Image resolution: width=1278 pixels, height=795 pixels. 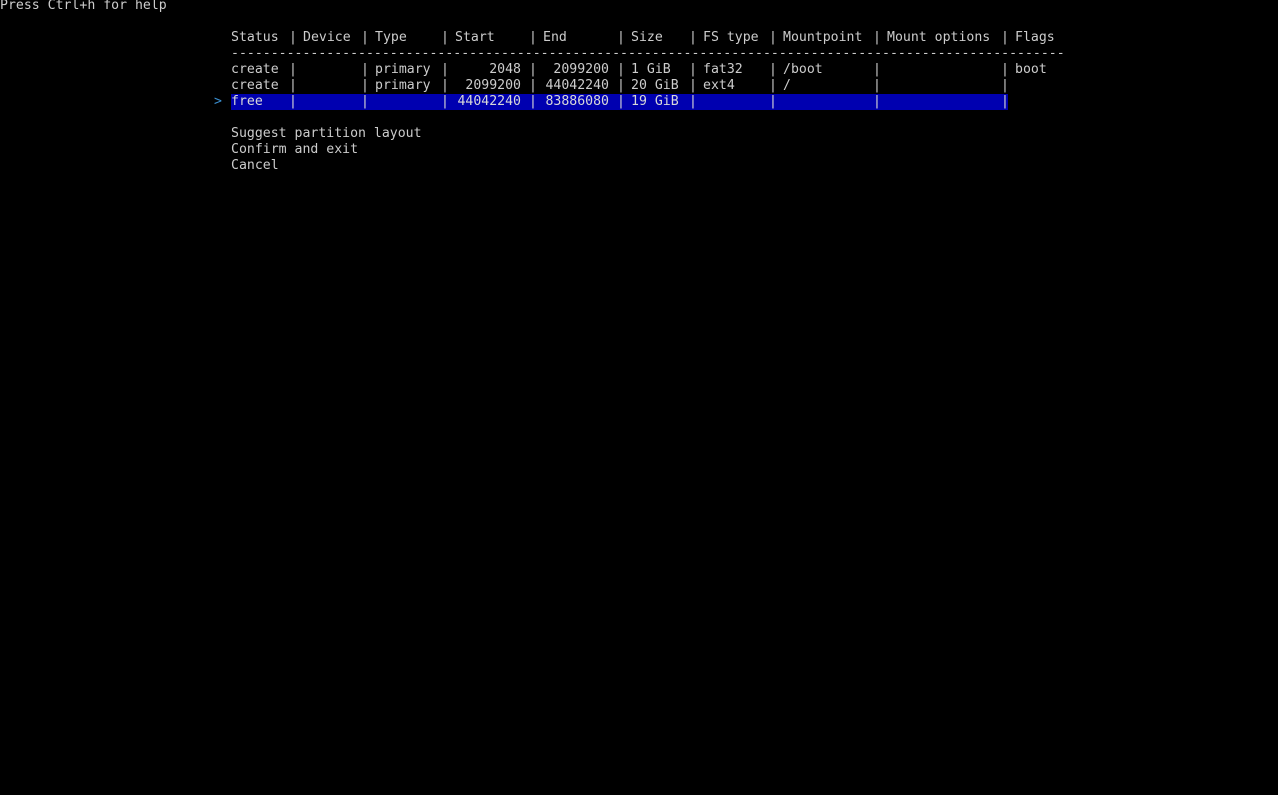 I want to click on partition-fs-type: fat32, so click(x=723, y=69).